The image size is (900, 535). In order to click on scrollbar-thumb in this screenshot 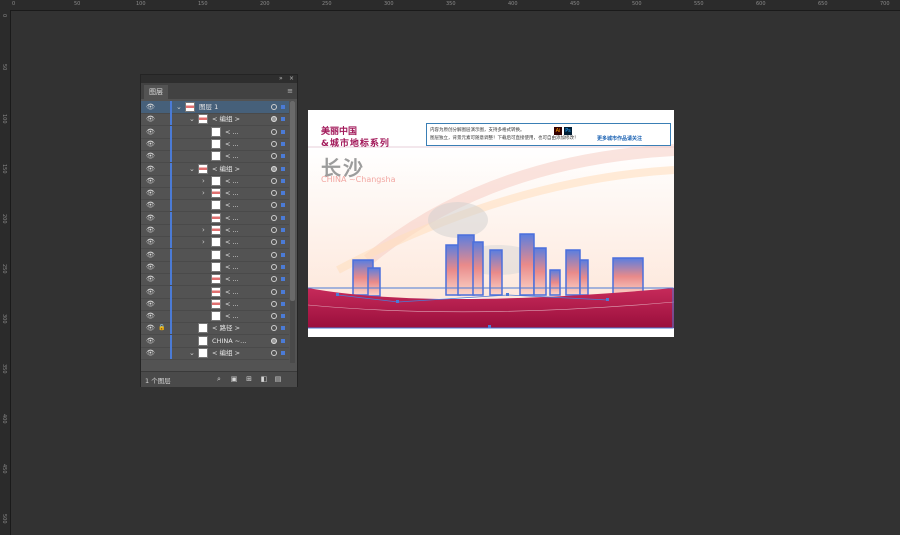, I will do `click(292, 201)`.